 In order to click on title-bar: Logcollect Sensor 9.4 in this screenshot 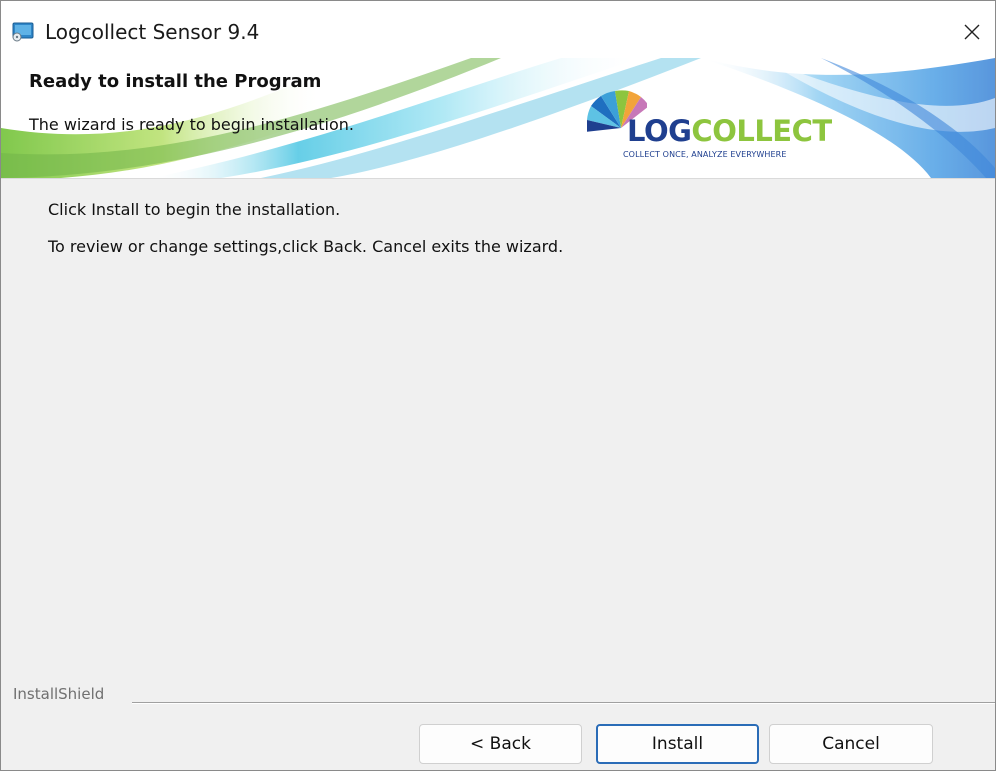, I will do `click(498, 29)`.